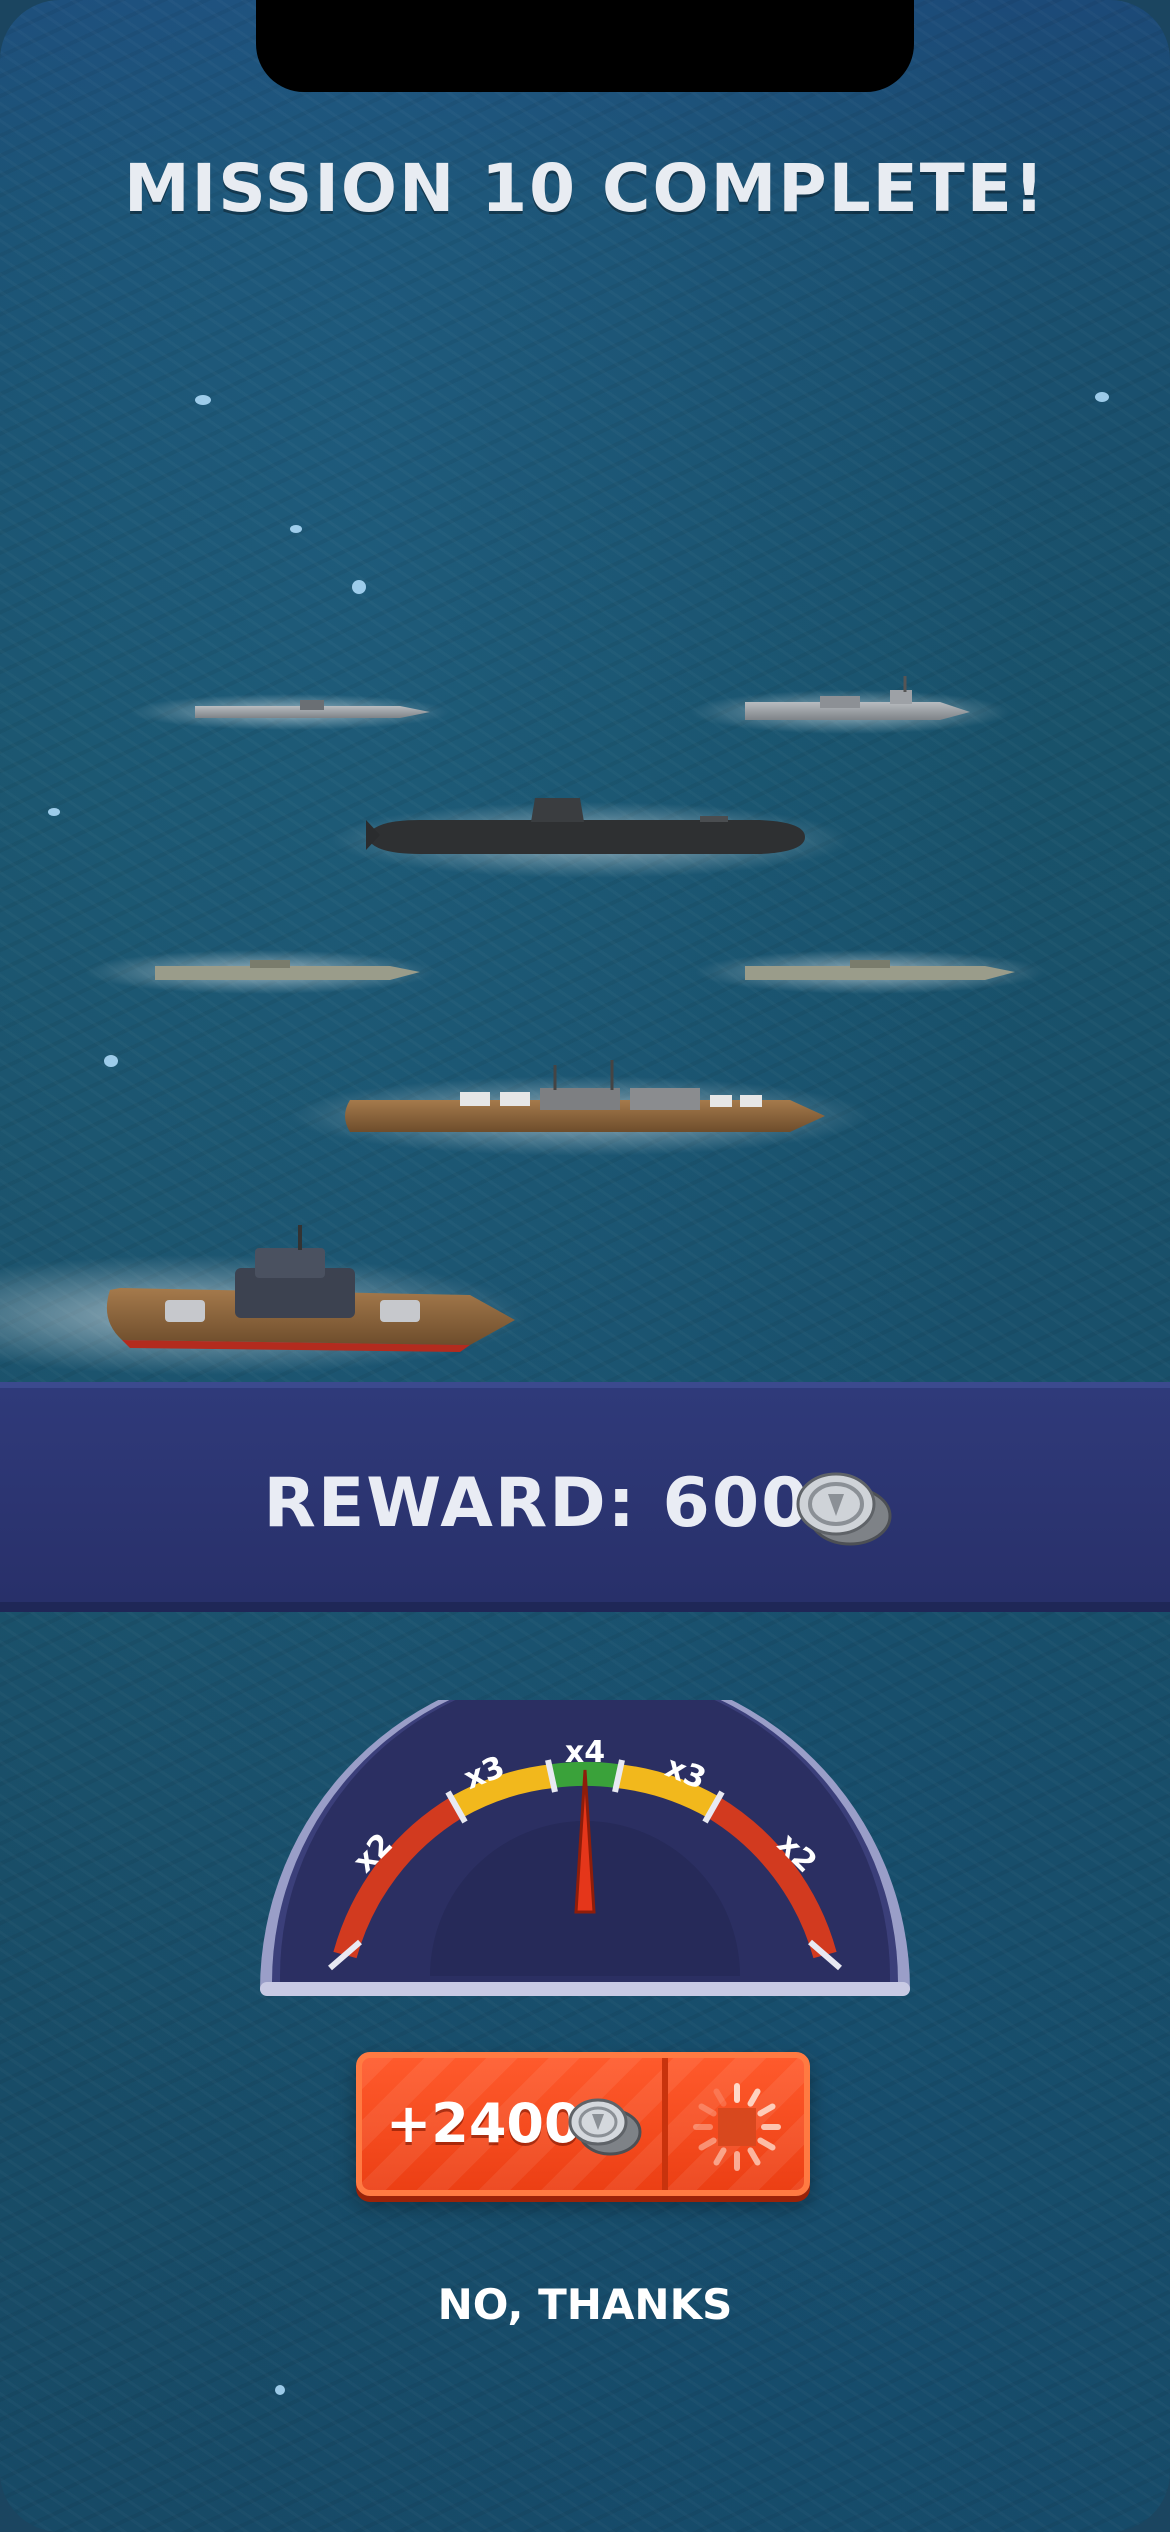  Describe the element at coordinates (290, 712) in the screenshot. I see `destroyer-ship` at that location.